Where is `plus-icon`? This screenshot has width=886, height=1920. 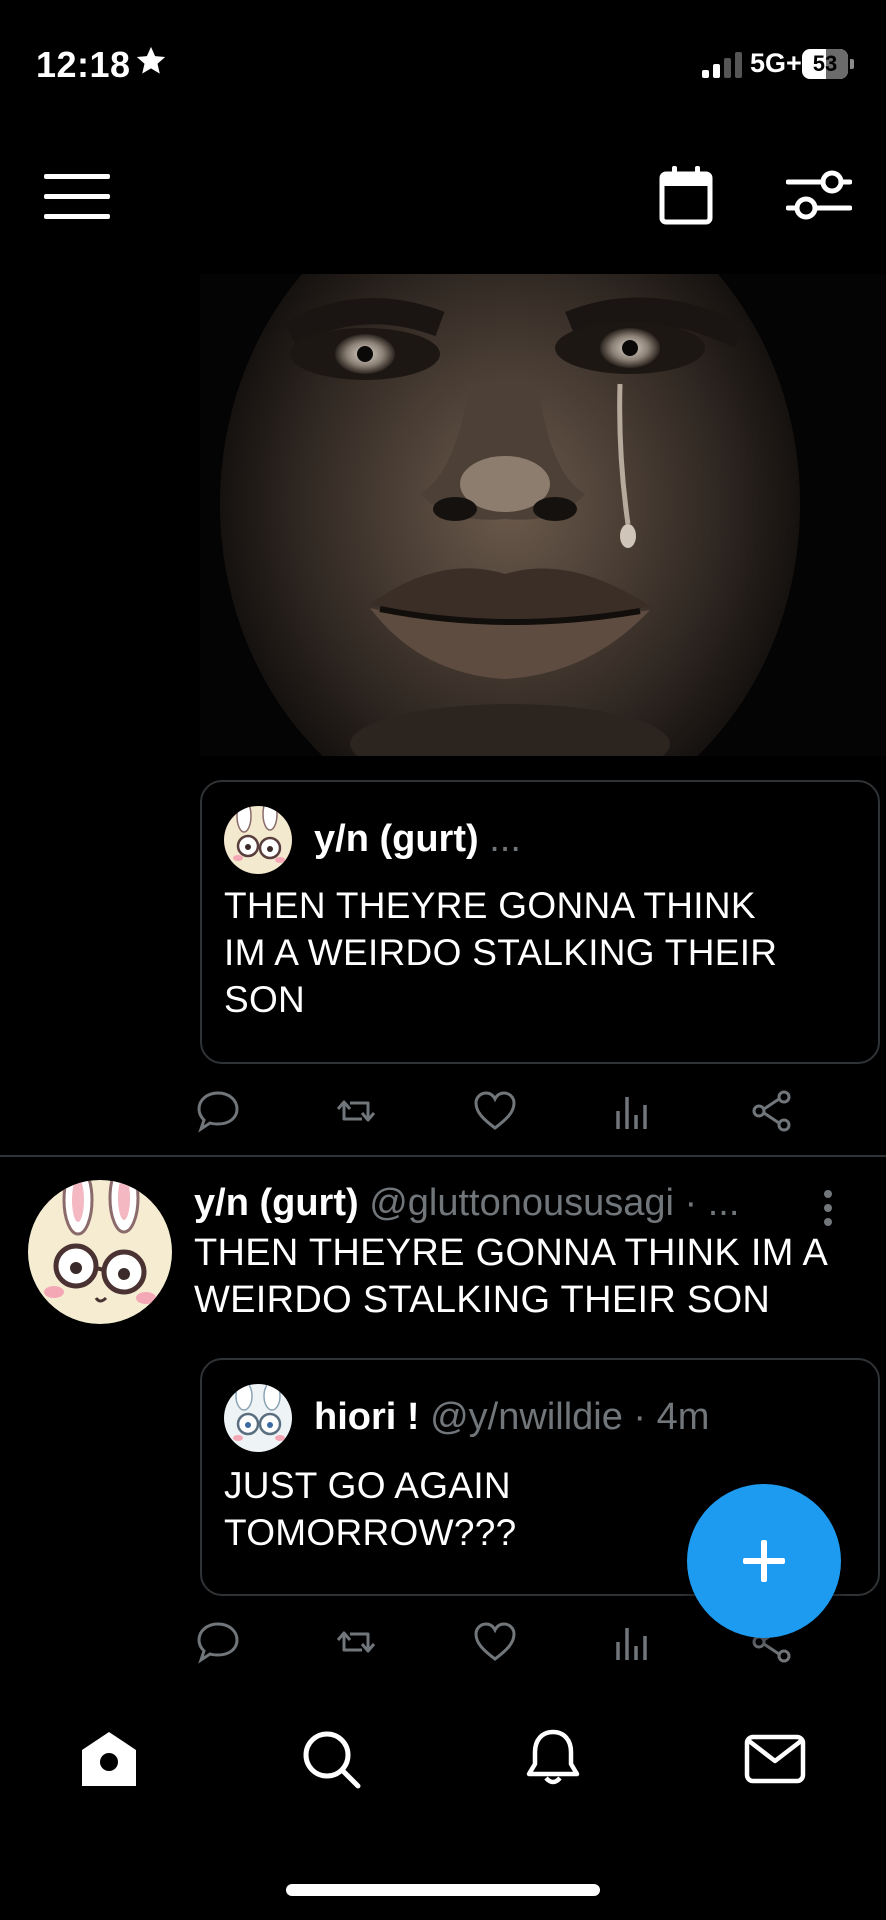
plus-icon is located at coordinates (764, 1561).